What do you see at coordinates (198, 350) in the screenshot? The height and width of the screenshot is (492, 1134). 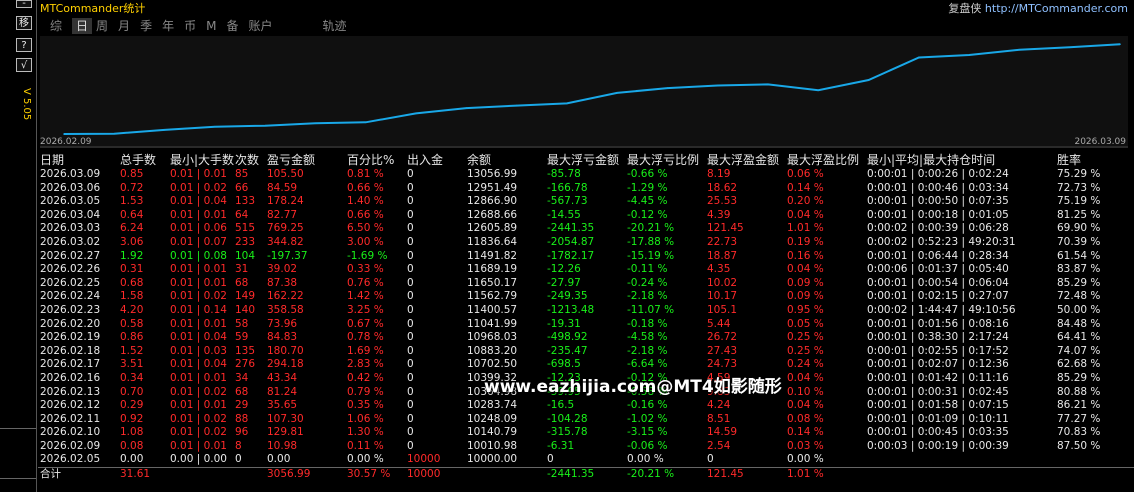 I see `table-cell: 0.01 | 0.03` at bounding box center [198, 350].